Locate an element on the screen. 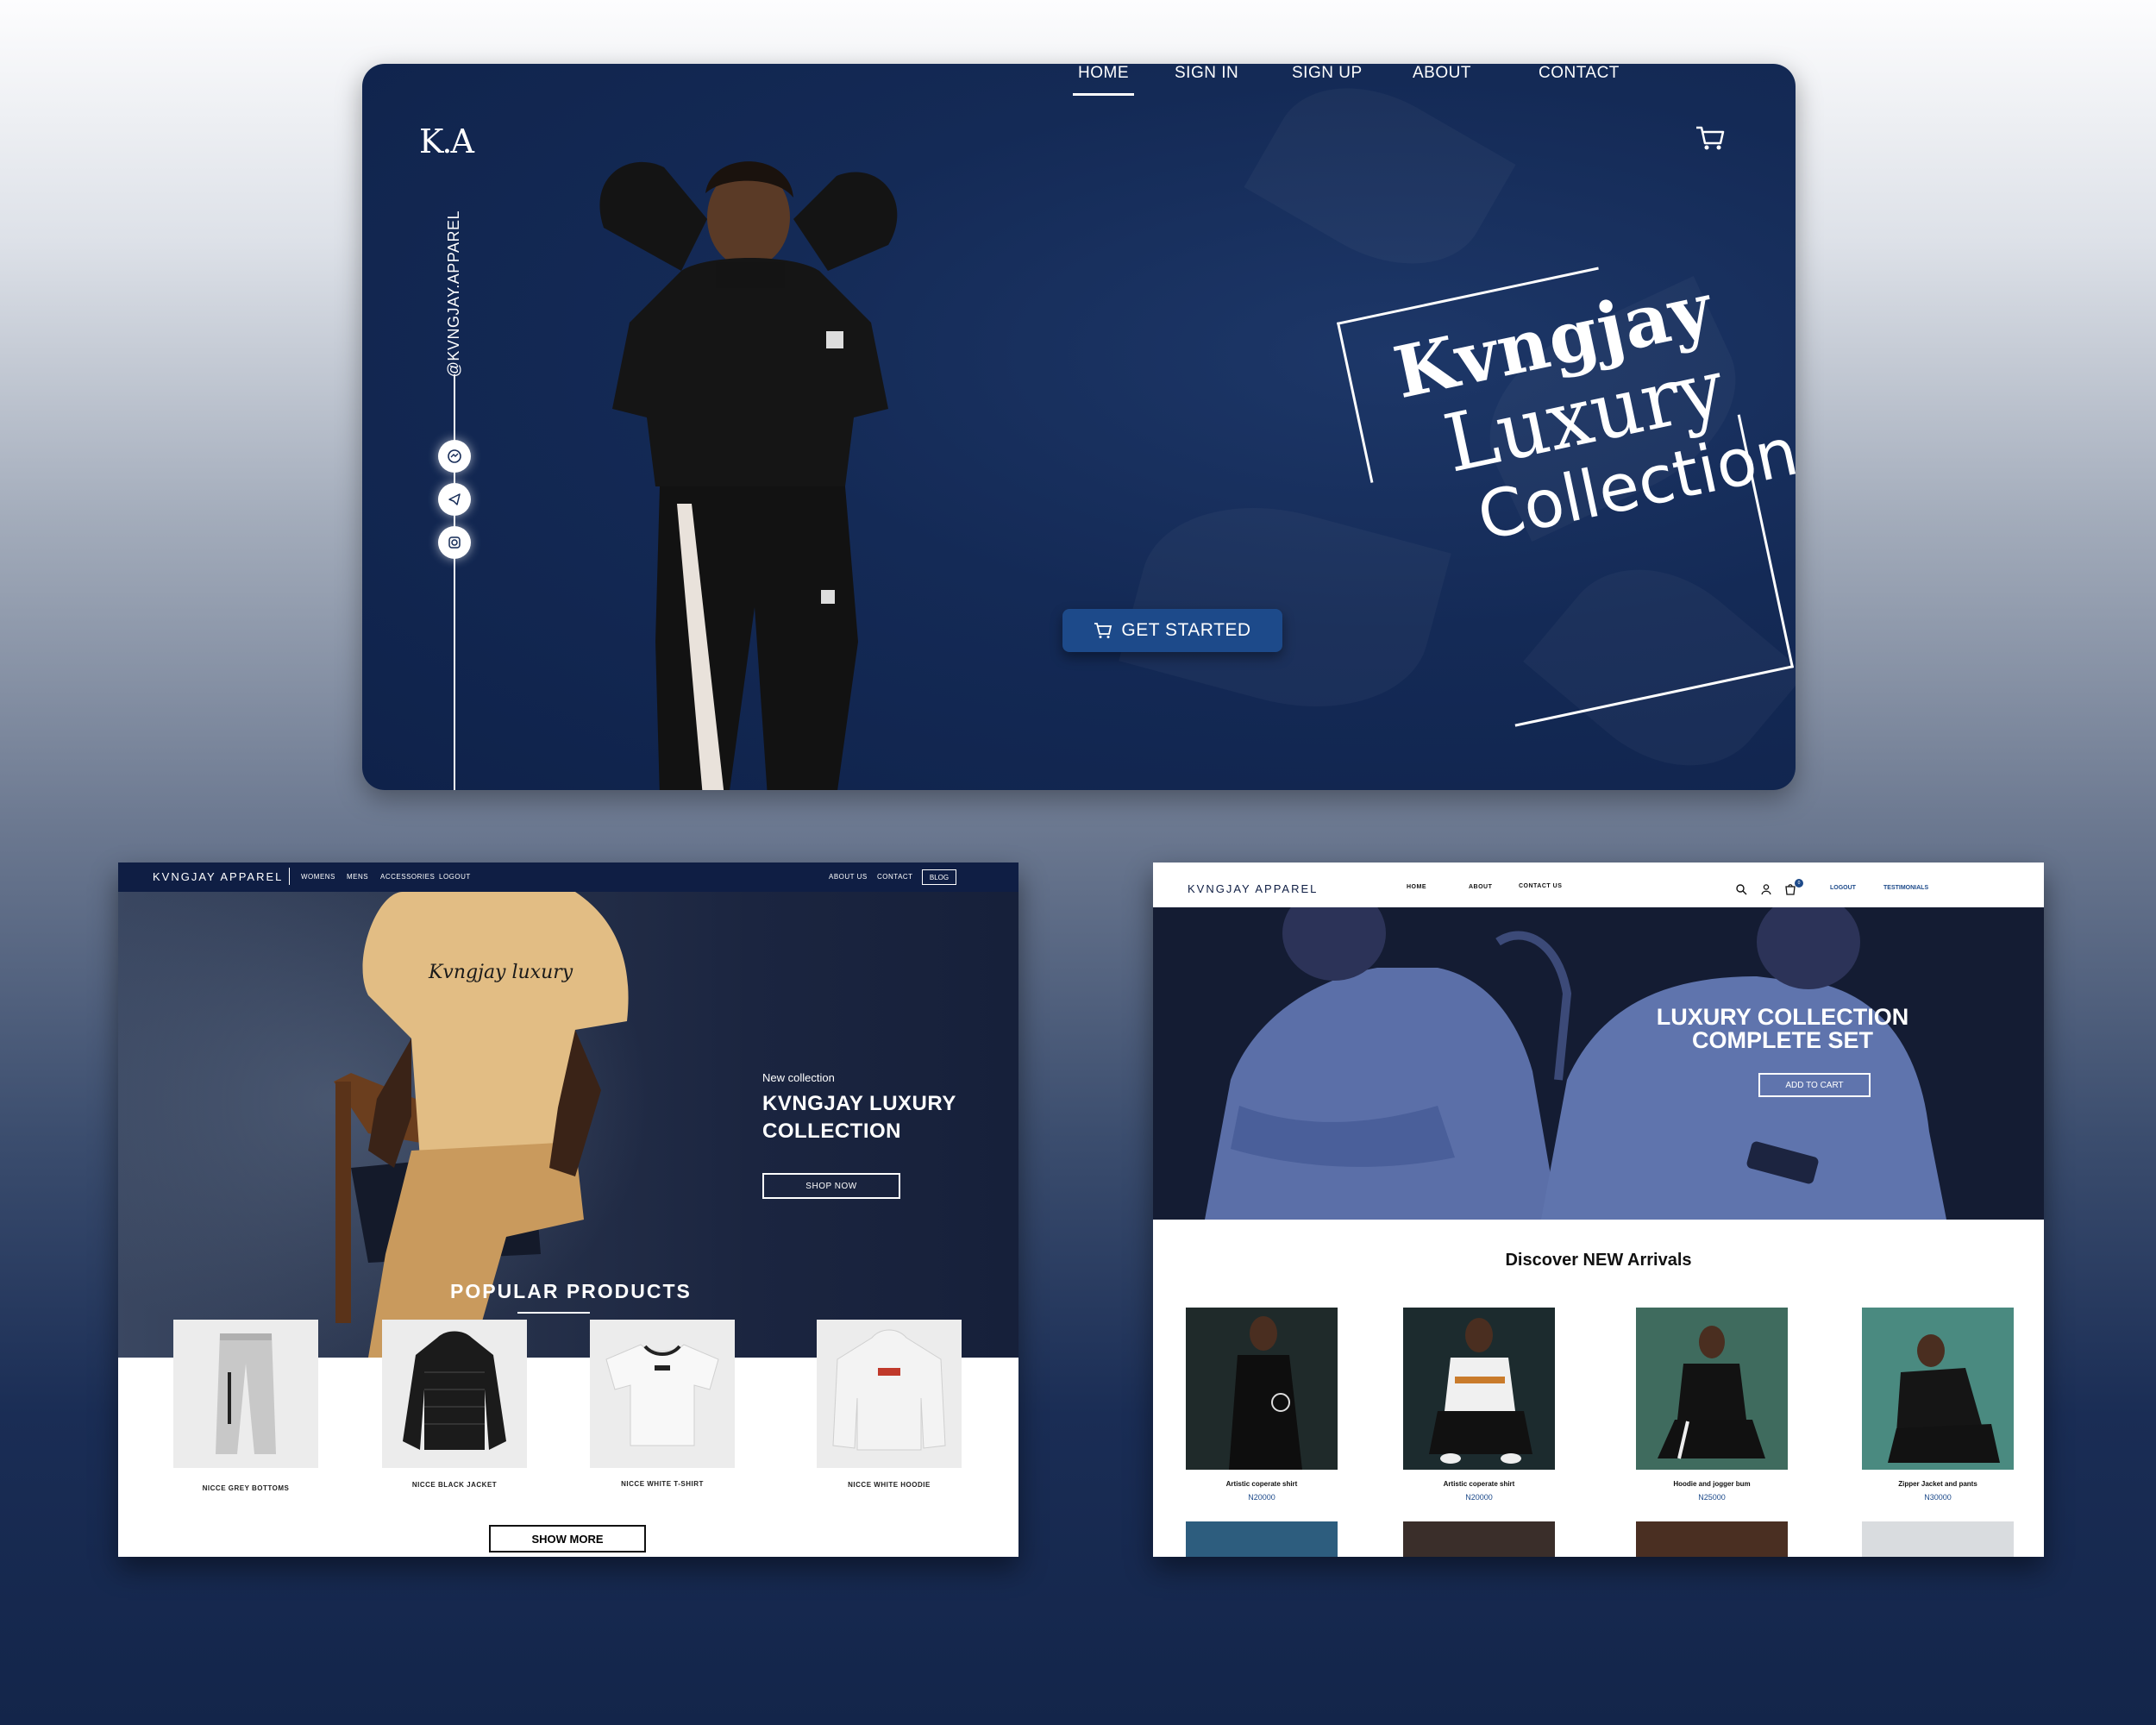 This screenshot has height=1725, width=2156. search-icon is located at coordinates (1741, 889).